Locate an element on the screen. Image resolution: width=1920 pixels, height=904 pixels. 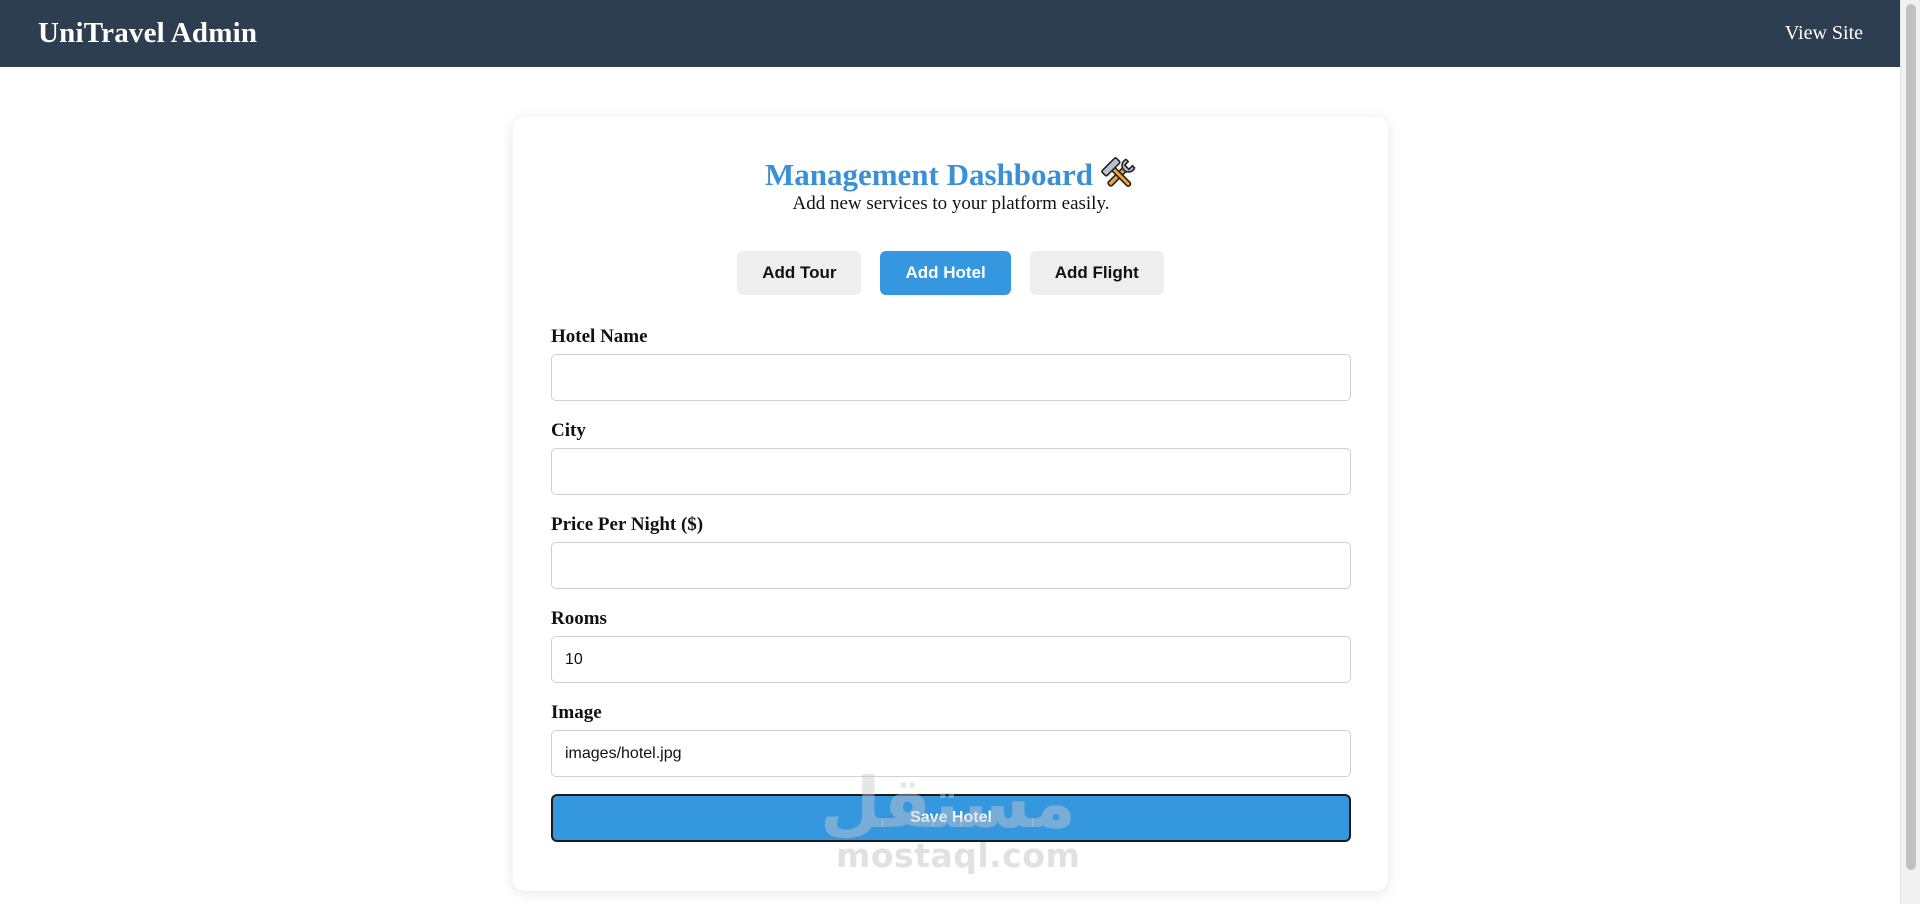
service-tabs: Add Tour Add Hotel Add Flight is located at coordinates (950, 273).